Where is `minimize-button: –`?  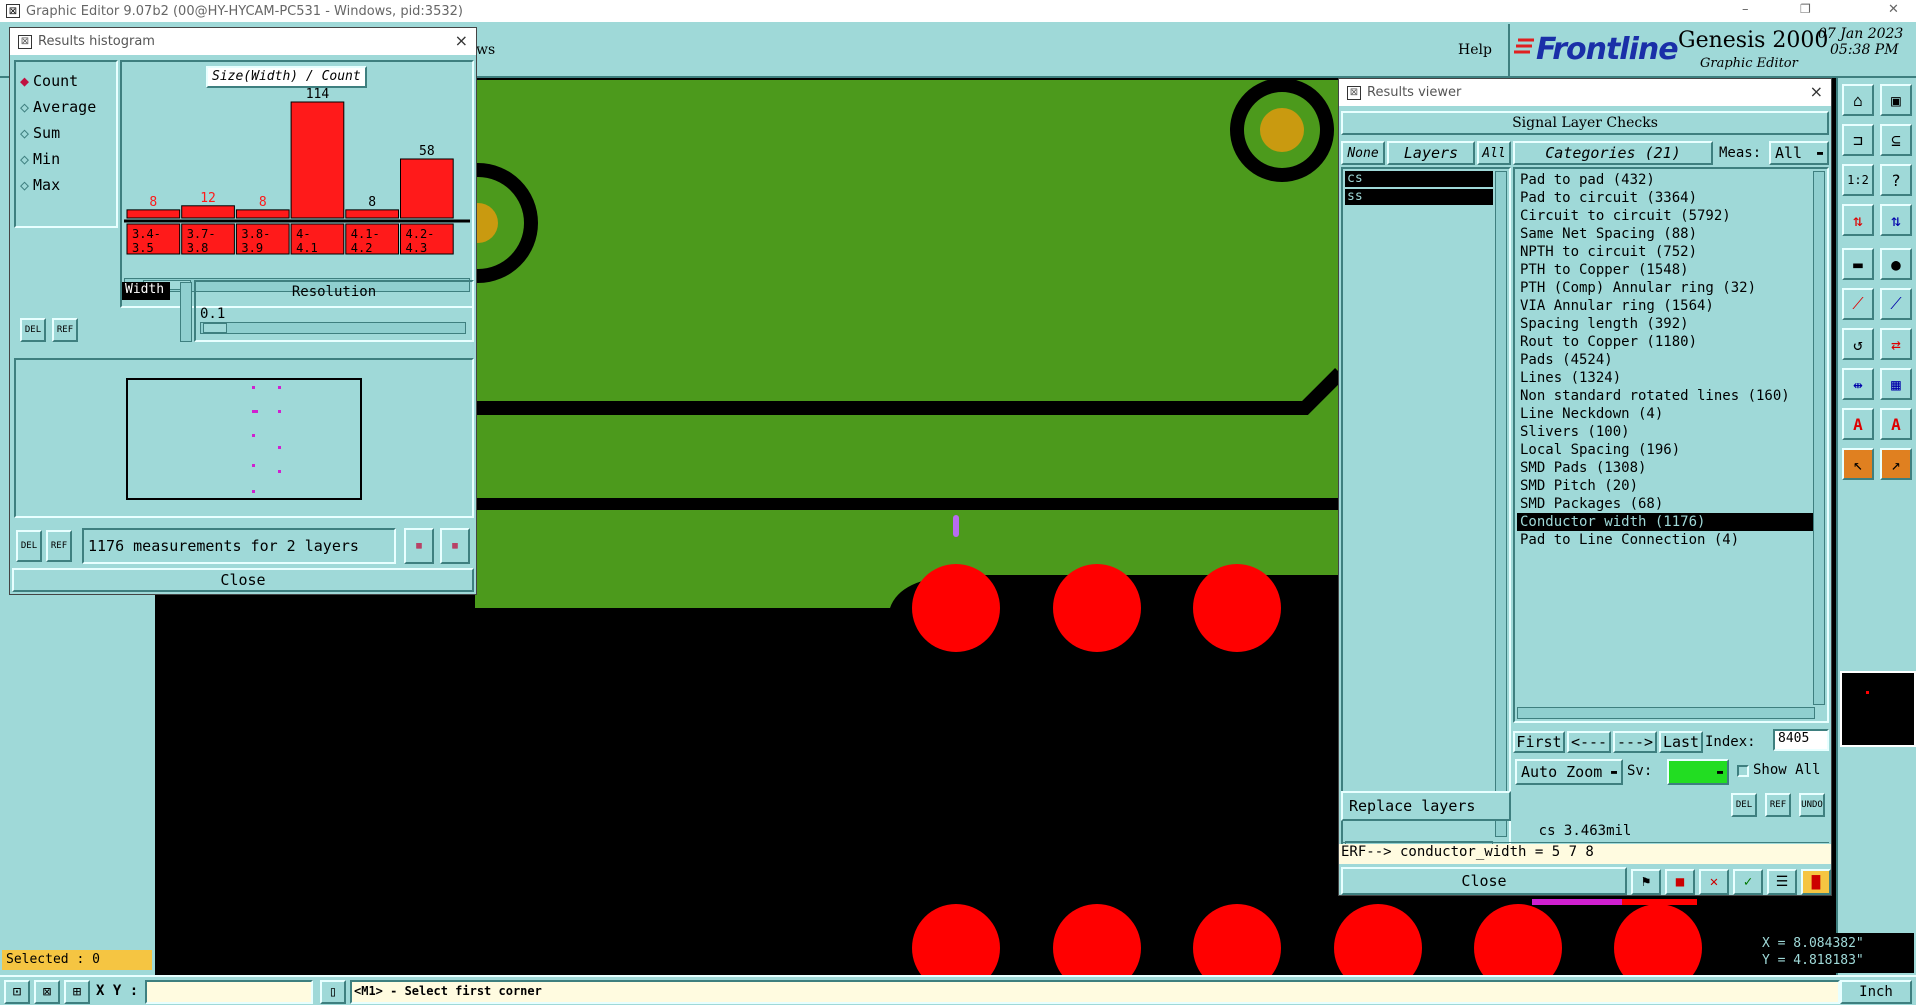 minimize-button: – is located at coordinates (1745, 9).